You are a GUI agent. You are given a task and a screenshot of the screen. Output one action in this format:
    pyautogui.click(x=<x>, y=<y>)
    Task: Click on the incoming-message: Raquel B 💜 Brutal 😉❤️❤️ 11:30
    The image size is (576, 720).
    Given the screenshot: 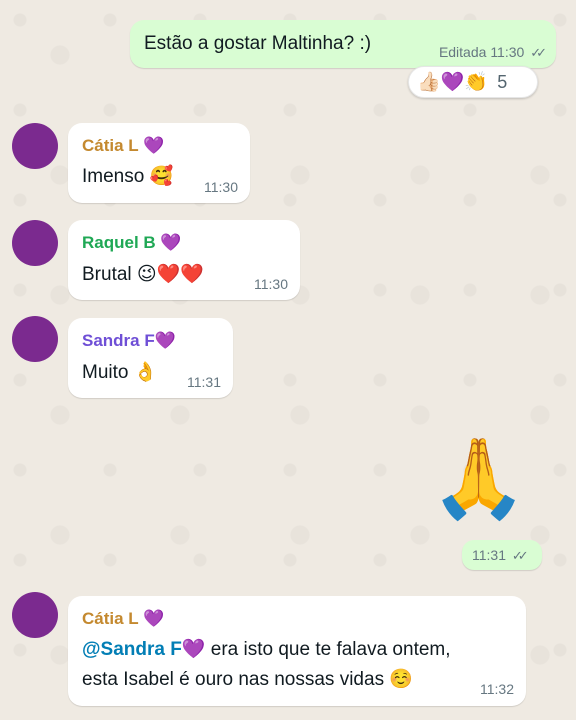 What is the action you would take?
    pyautogui.click(x=184, y=260)
    